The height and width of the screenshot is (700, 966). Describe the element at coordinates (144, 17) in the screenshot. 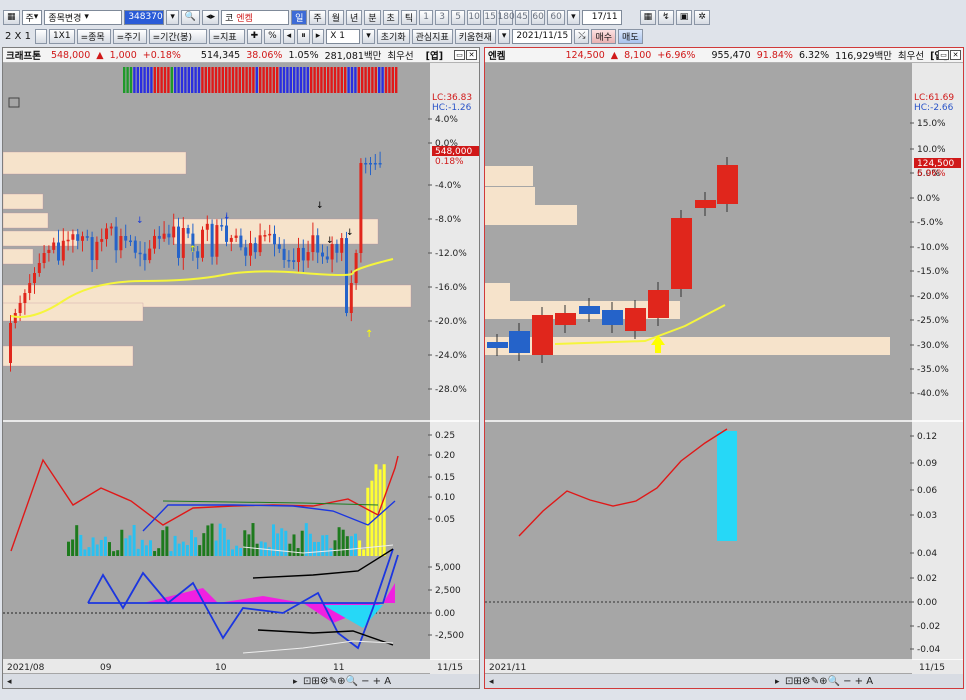

I see `stock-code-input: 348370` at that location.